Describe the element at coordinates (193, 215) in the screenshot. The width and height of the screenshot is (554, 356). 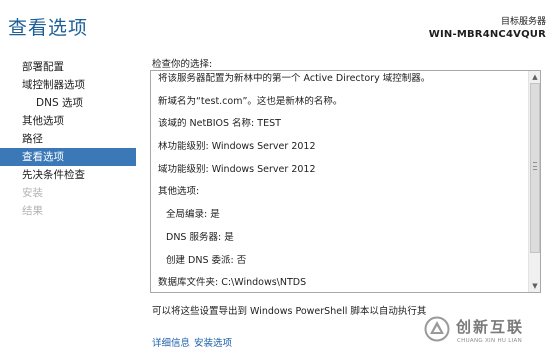
I see `review-line: 全局编录: 是` at that location.